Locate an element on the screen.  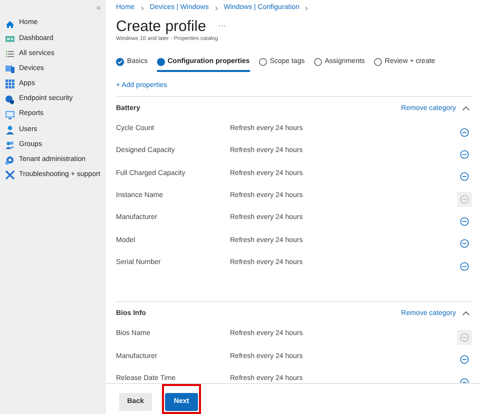
gear-icon is located at coordinates (10, 160).